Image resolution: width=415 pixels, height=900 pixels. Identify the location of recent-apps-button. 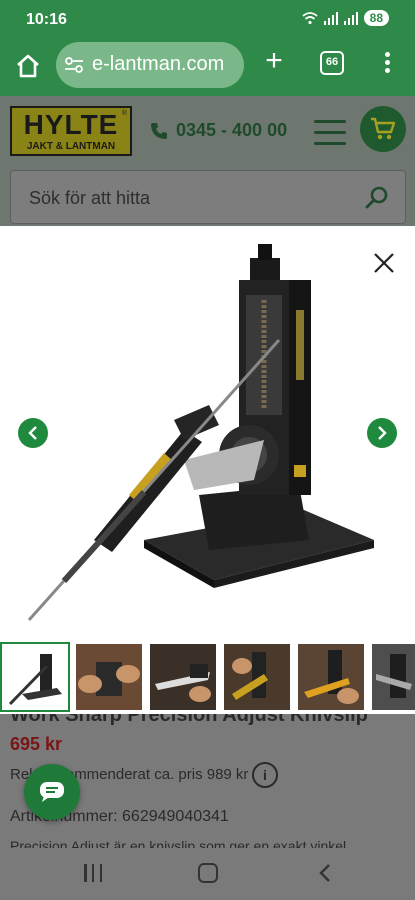
(93, 873).